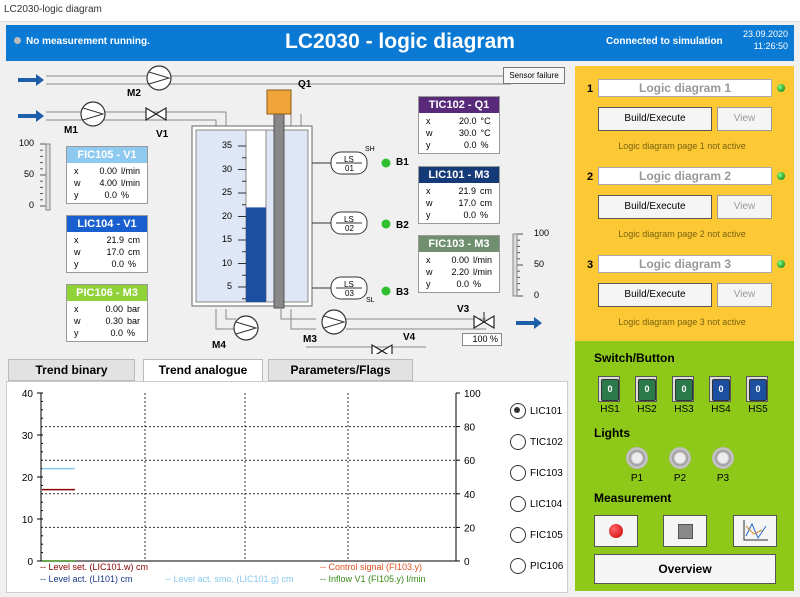  I want to click on trend-radio-label: LIC104, so click(546, 504).